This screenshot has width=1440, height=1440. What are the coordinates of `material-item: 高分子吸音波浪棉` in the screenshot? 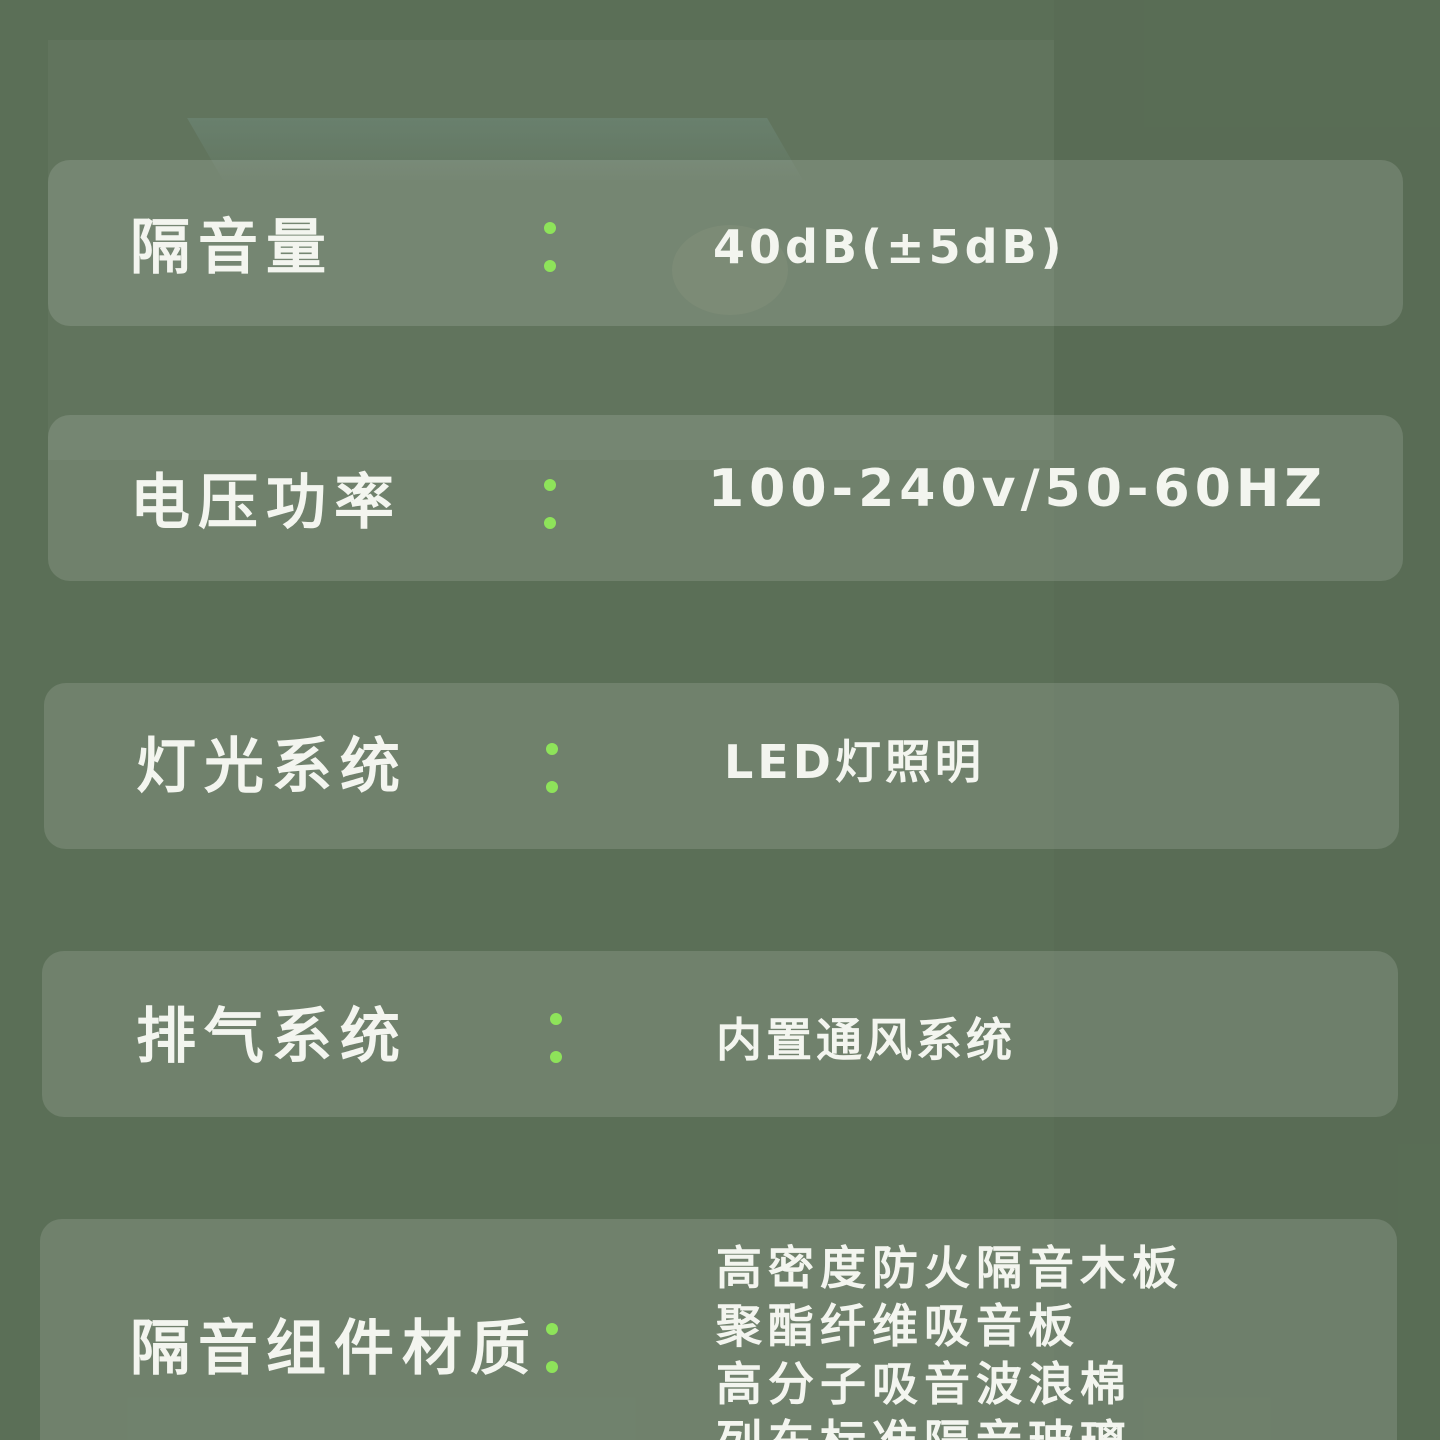 It's located at (924, 1384).